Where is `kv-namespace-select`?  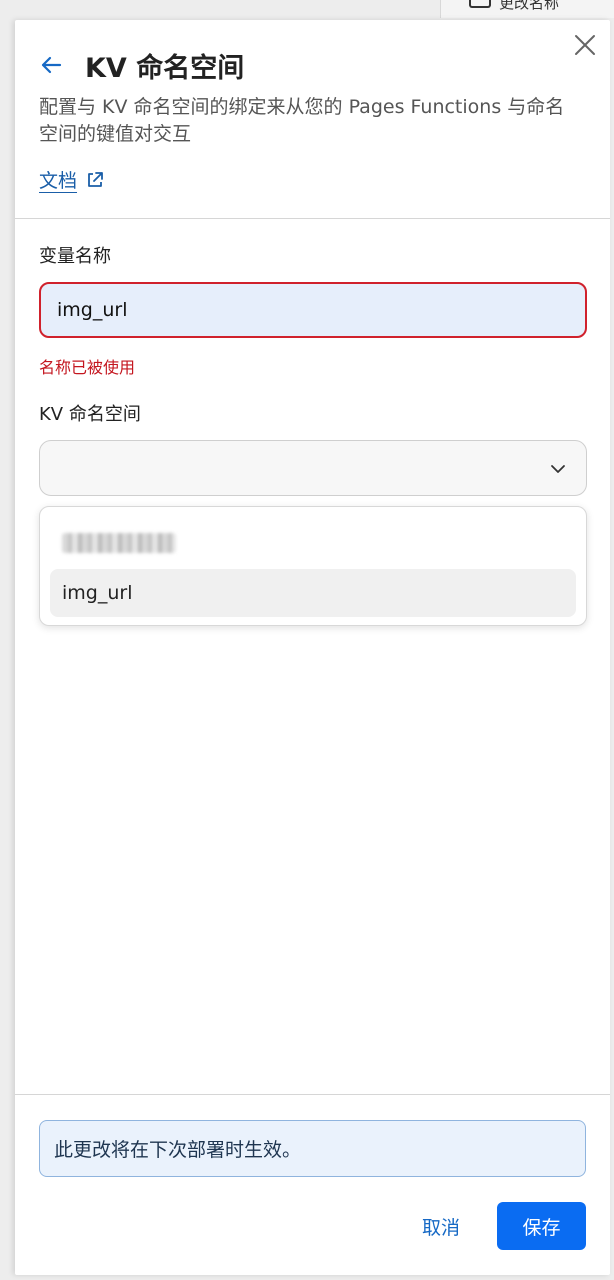
kv-namespace-select is located at coordinates (313, 468).